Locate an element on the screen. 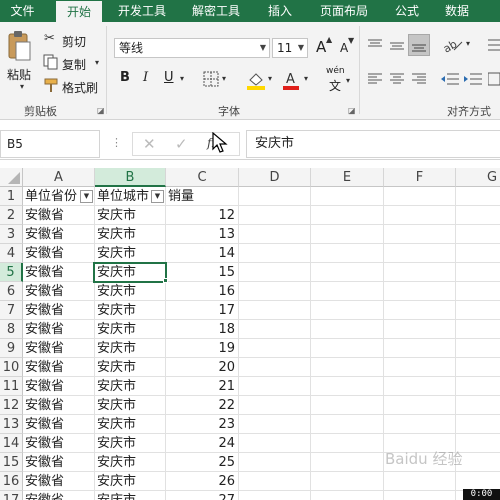 The width and height of the screenshot is (500, 500). row-header: 9 is located at coordinates (11, 348).